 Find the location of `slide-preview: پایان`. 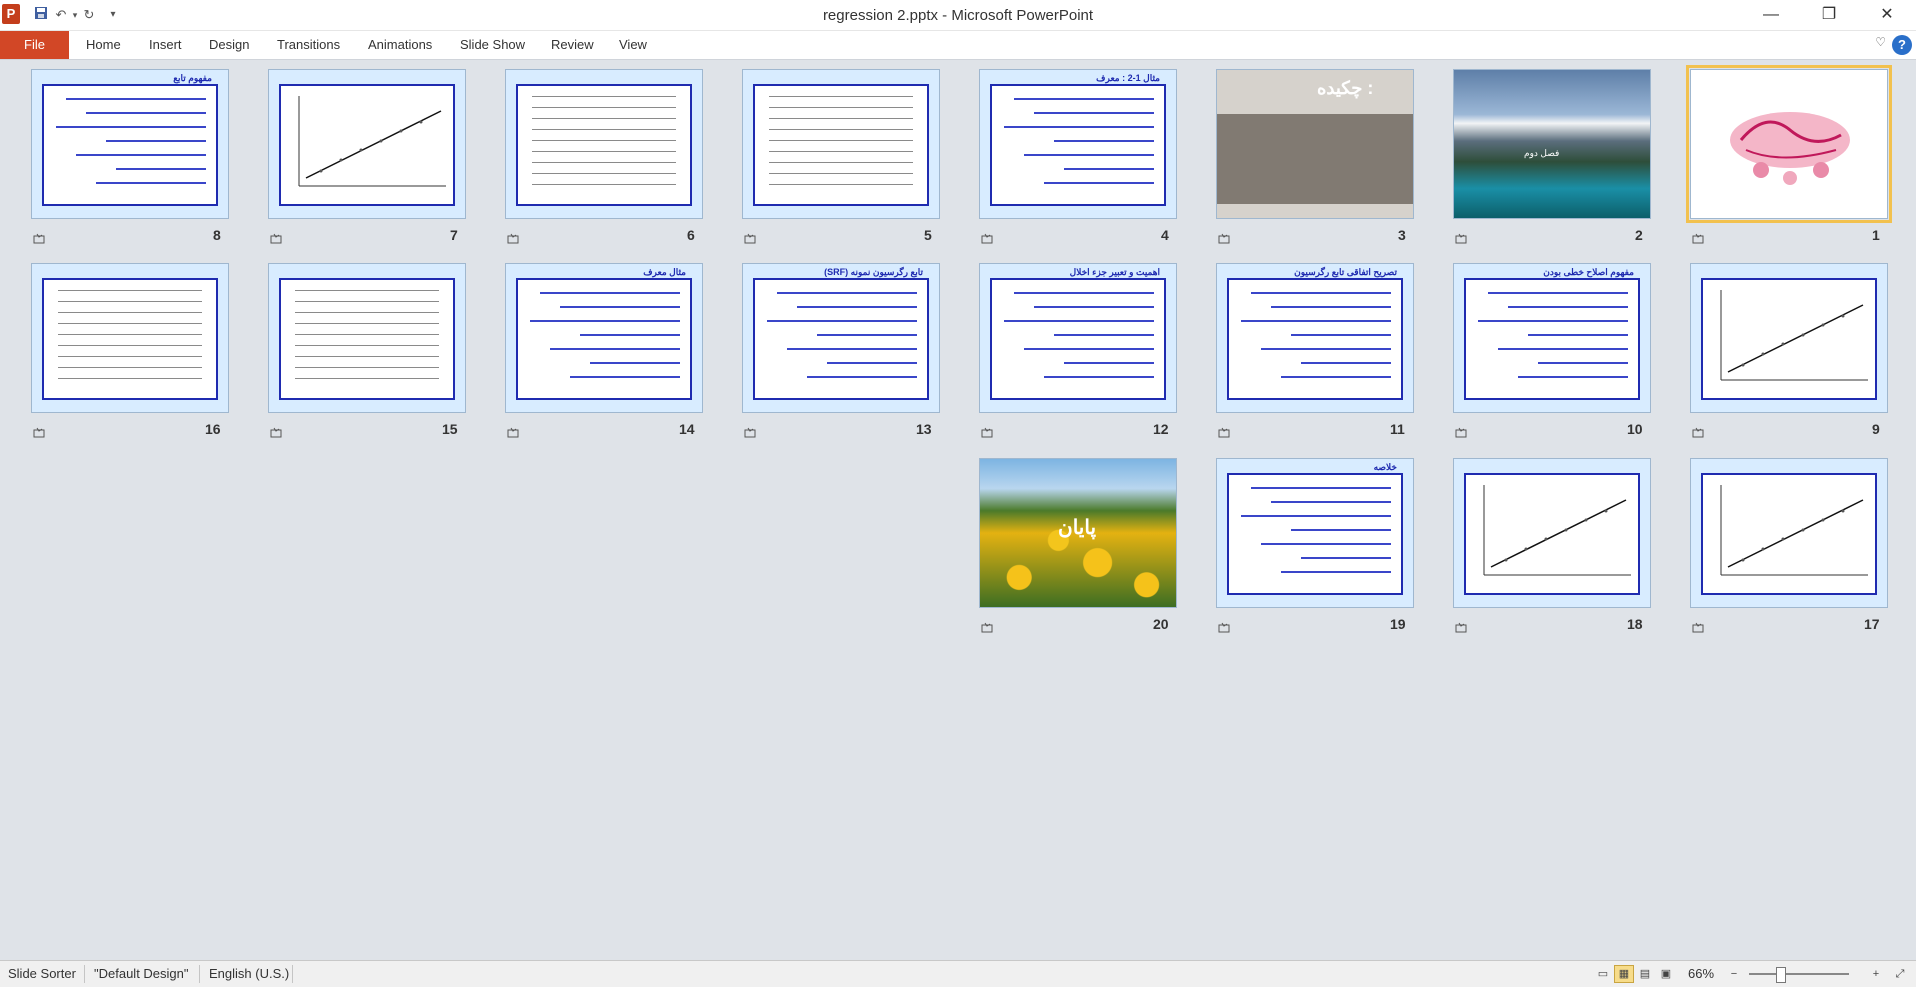

slide-preview: پایان is located at coordinates (1078, 533).